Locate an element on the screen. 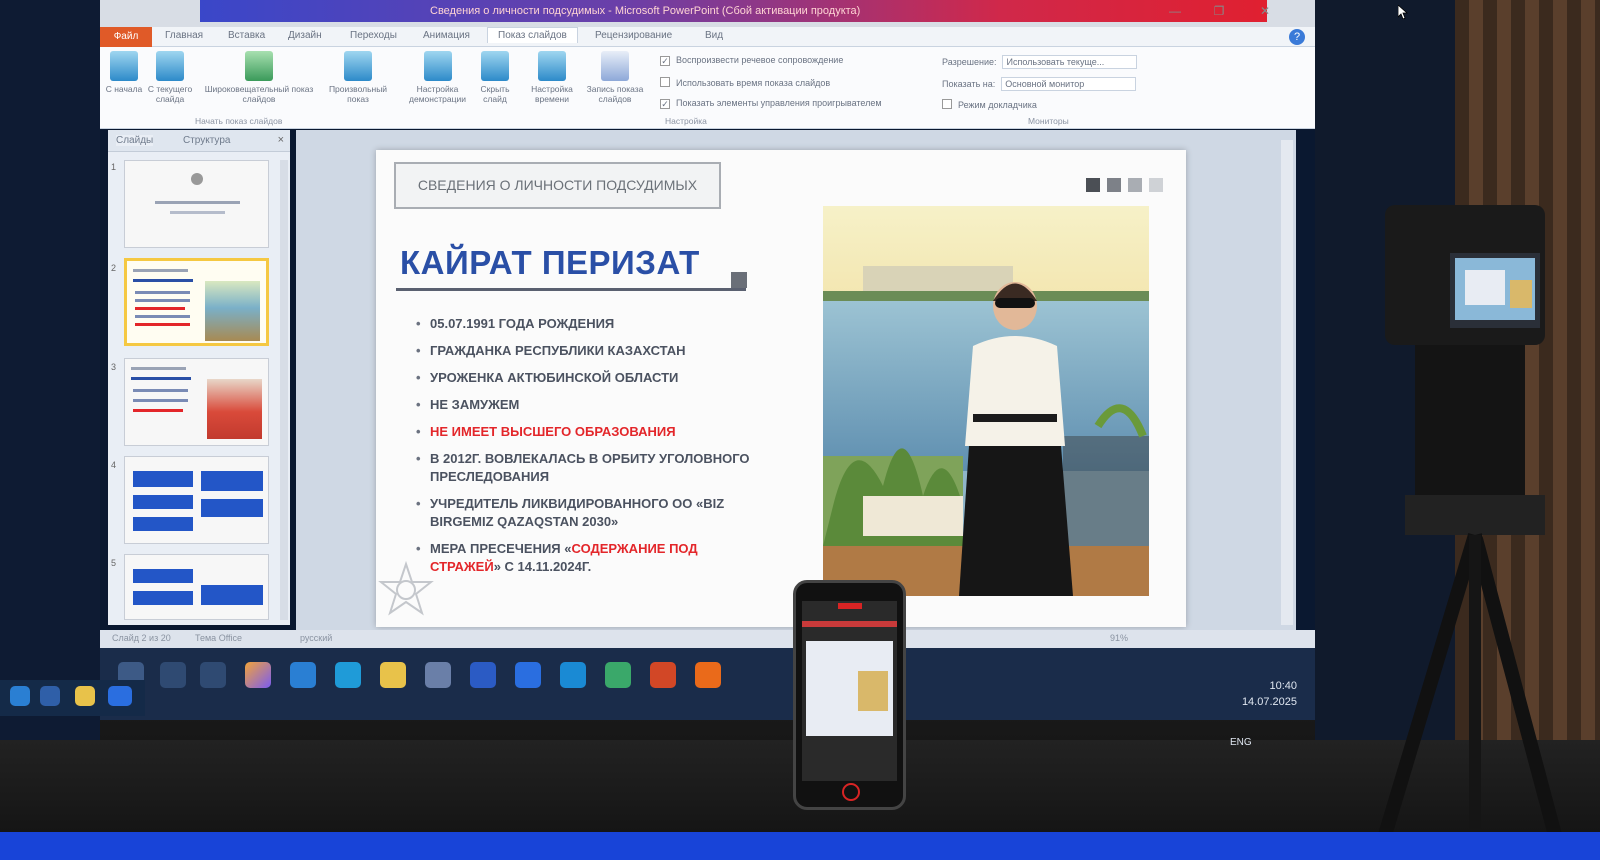 The image size is (1600, 860). show-on-label: Показать на: is located at coordinates (969, 84).